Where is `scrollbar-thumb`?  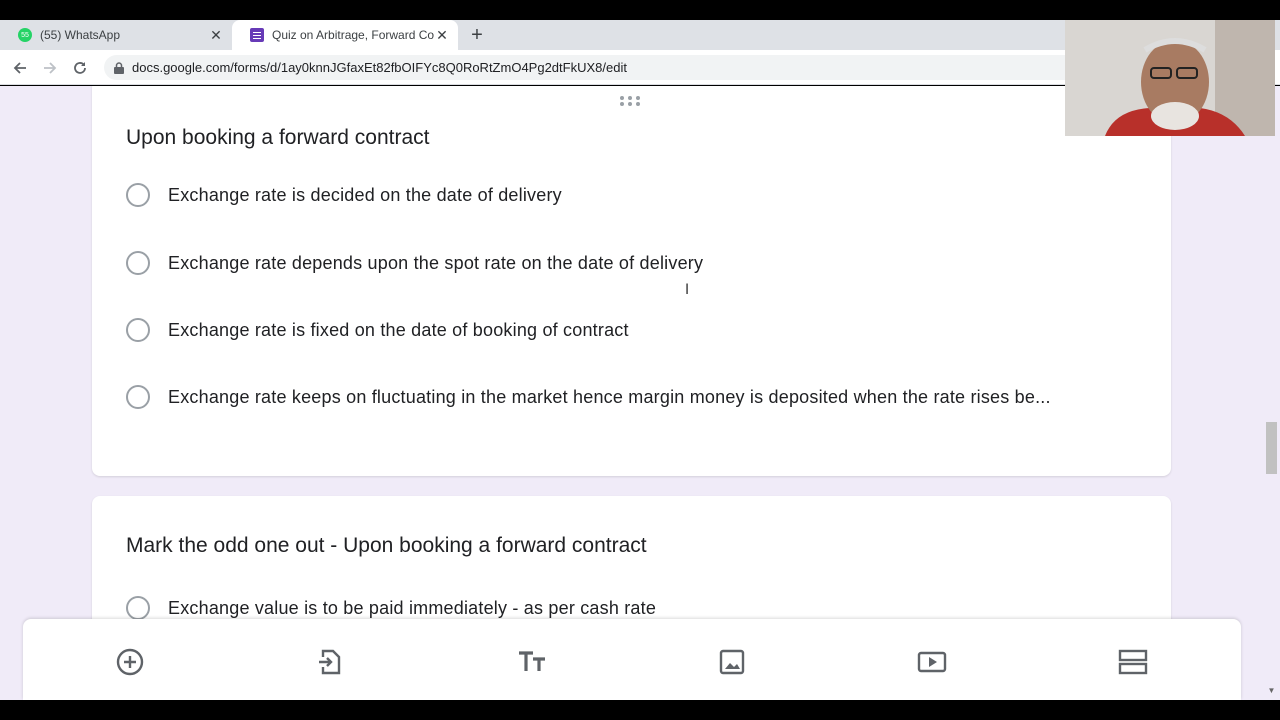
scrollbar-thumb is located at coordinates (1271, 448).